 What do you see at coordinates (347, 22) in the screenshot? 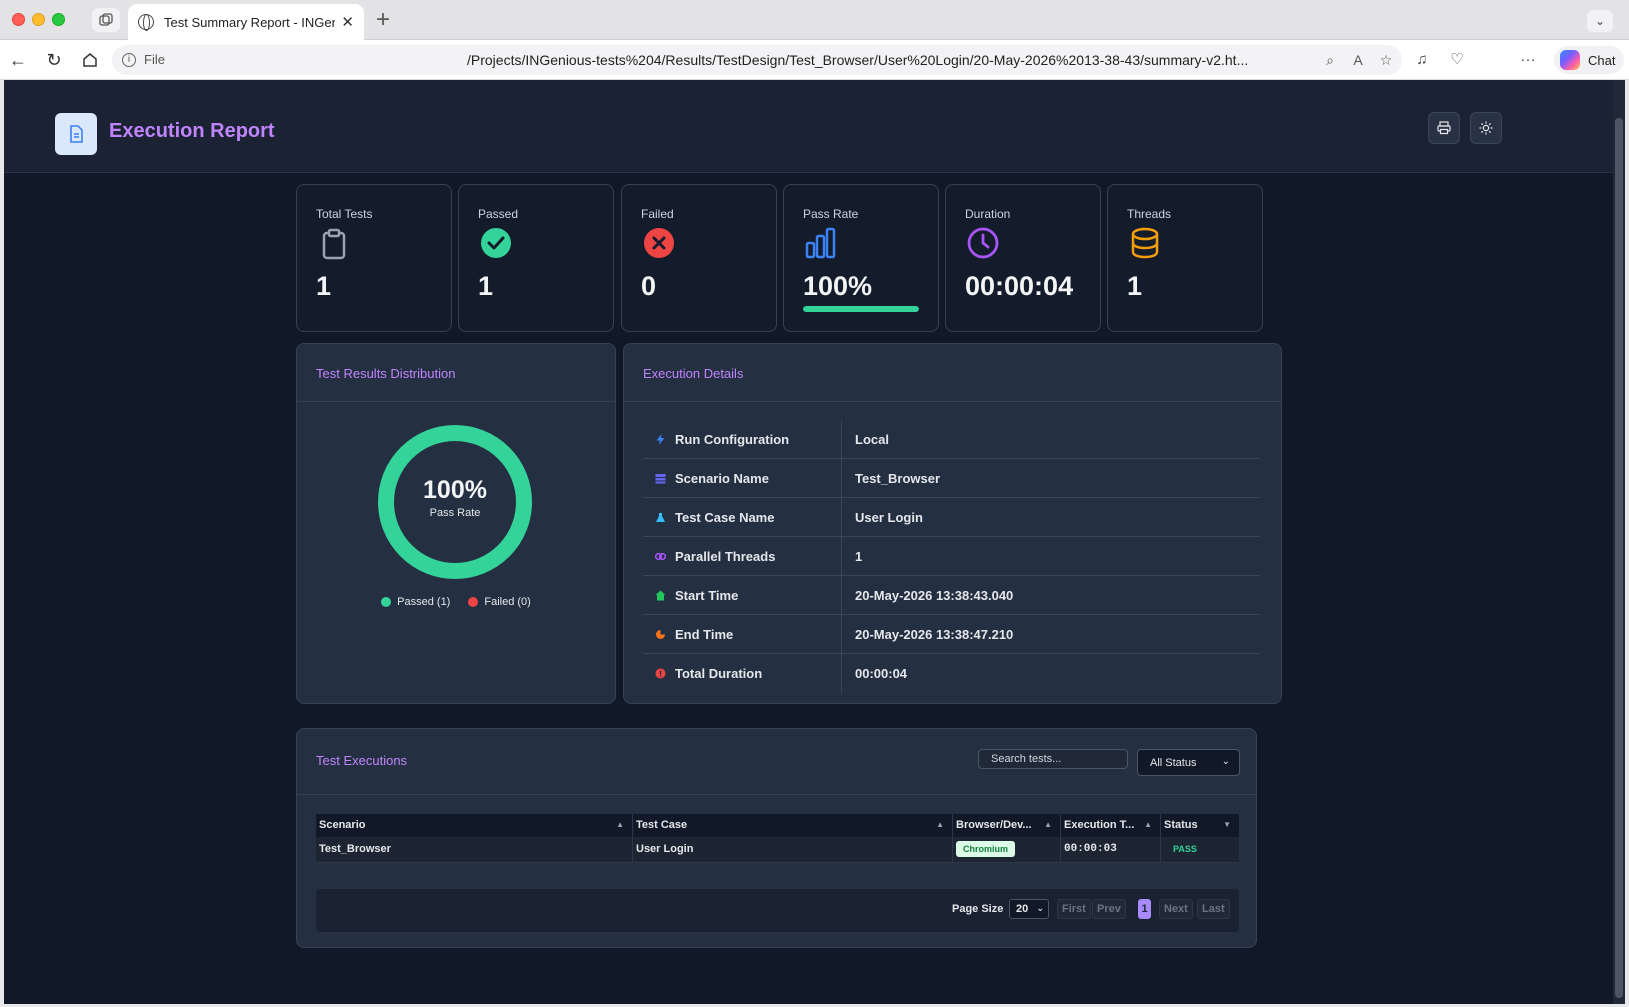
I see `tab-close-icon: ✕` at bounding box center [347, 22].